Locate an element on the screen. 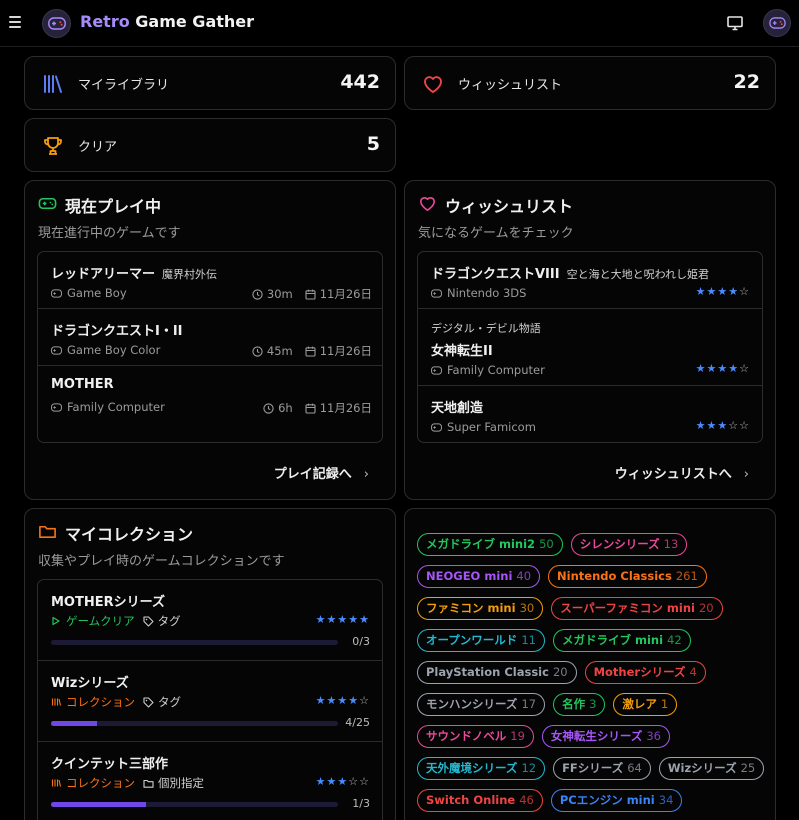 Image resolution: width=799 pixels, height=820 pixels. tag-count: 25 is located at coordinates (748, 768).